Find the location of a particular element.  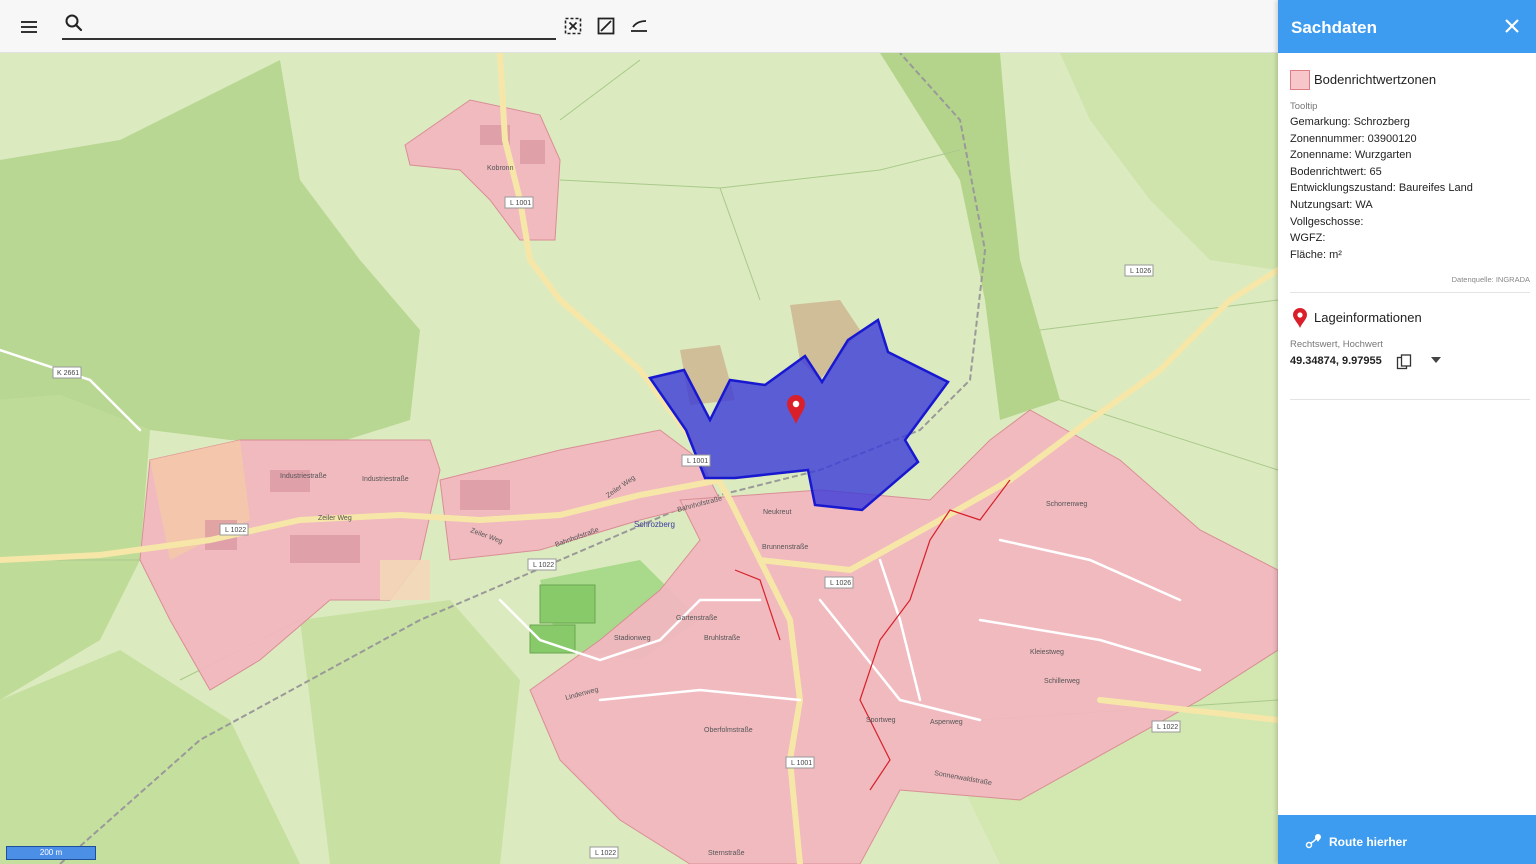

route-button-label: Route hierher is located at coordinates (1368, 842).